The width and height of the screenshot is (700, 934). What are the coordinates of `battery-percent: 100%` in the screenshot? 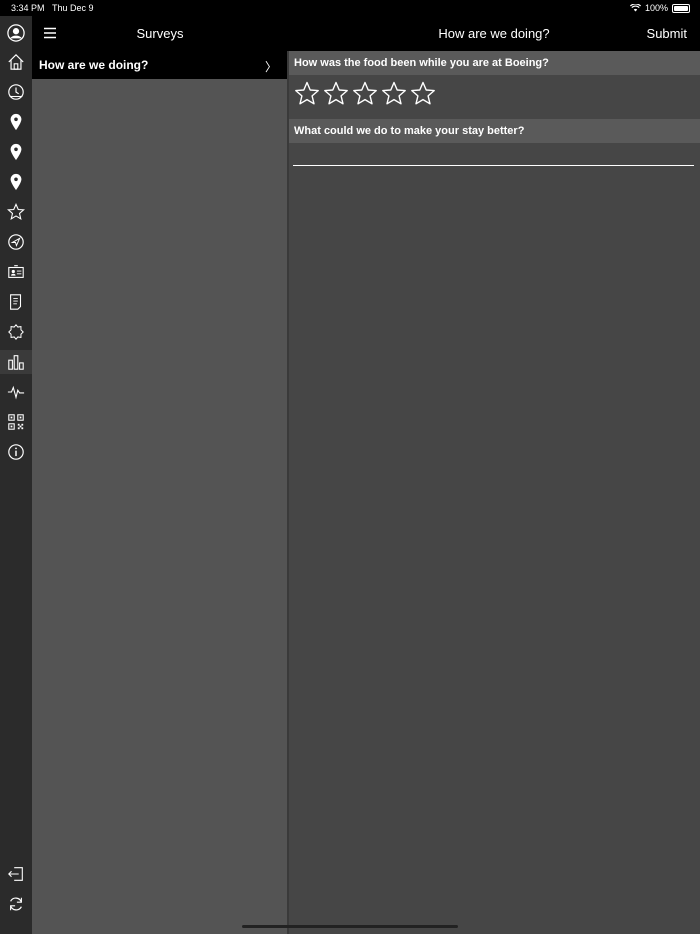 It's located at (656, 8).